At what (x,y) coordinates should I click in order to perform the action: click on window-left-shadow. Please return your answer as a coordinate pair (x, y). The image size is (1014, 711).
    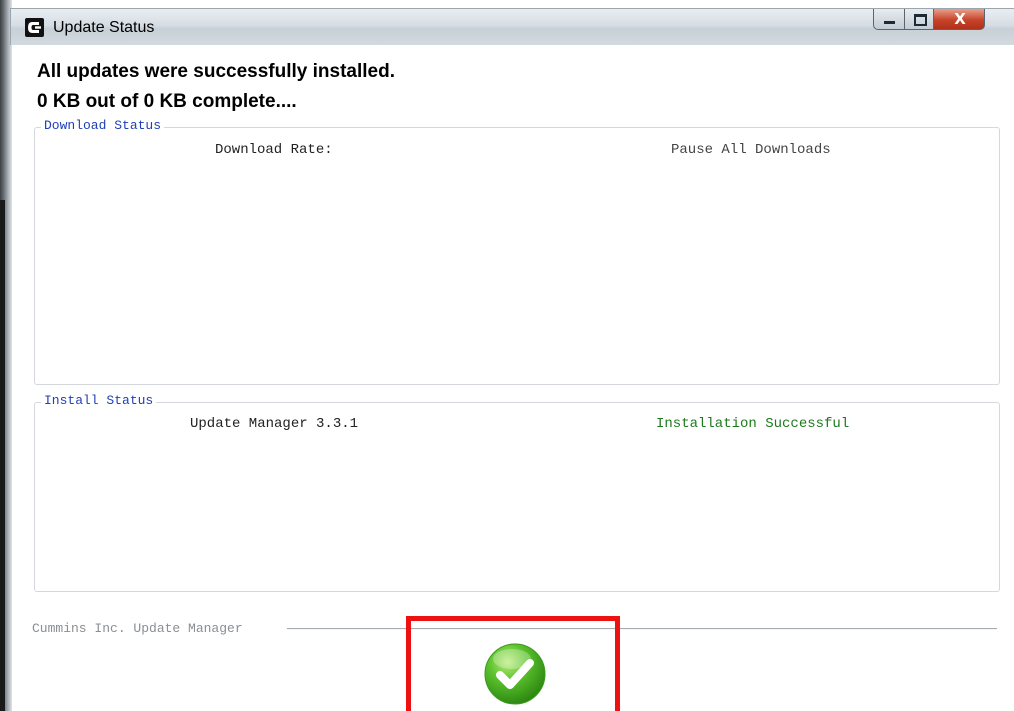
    Looking at the image, I should click on (2, 455).